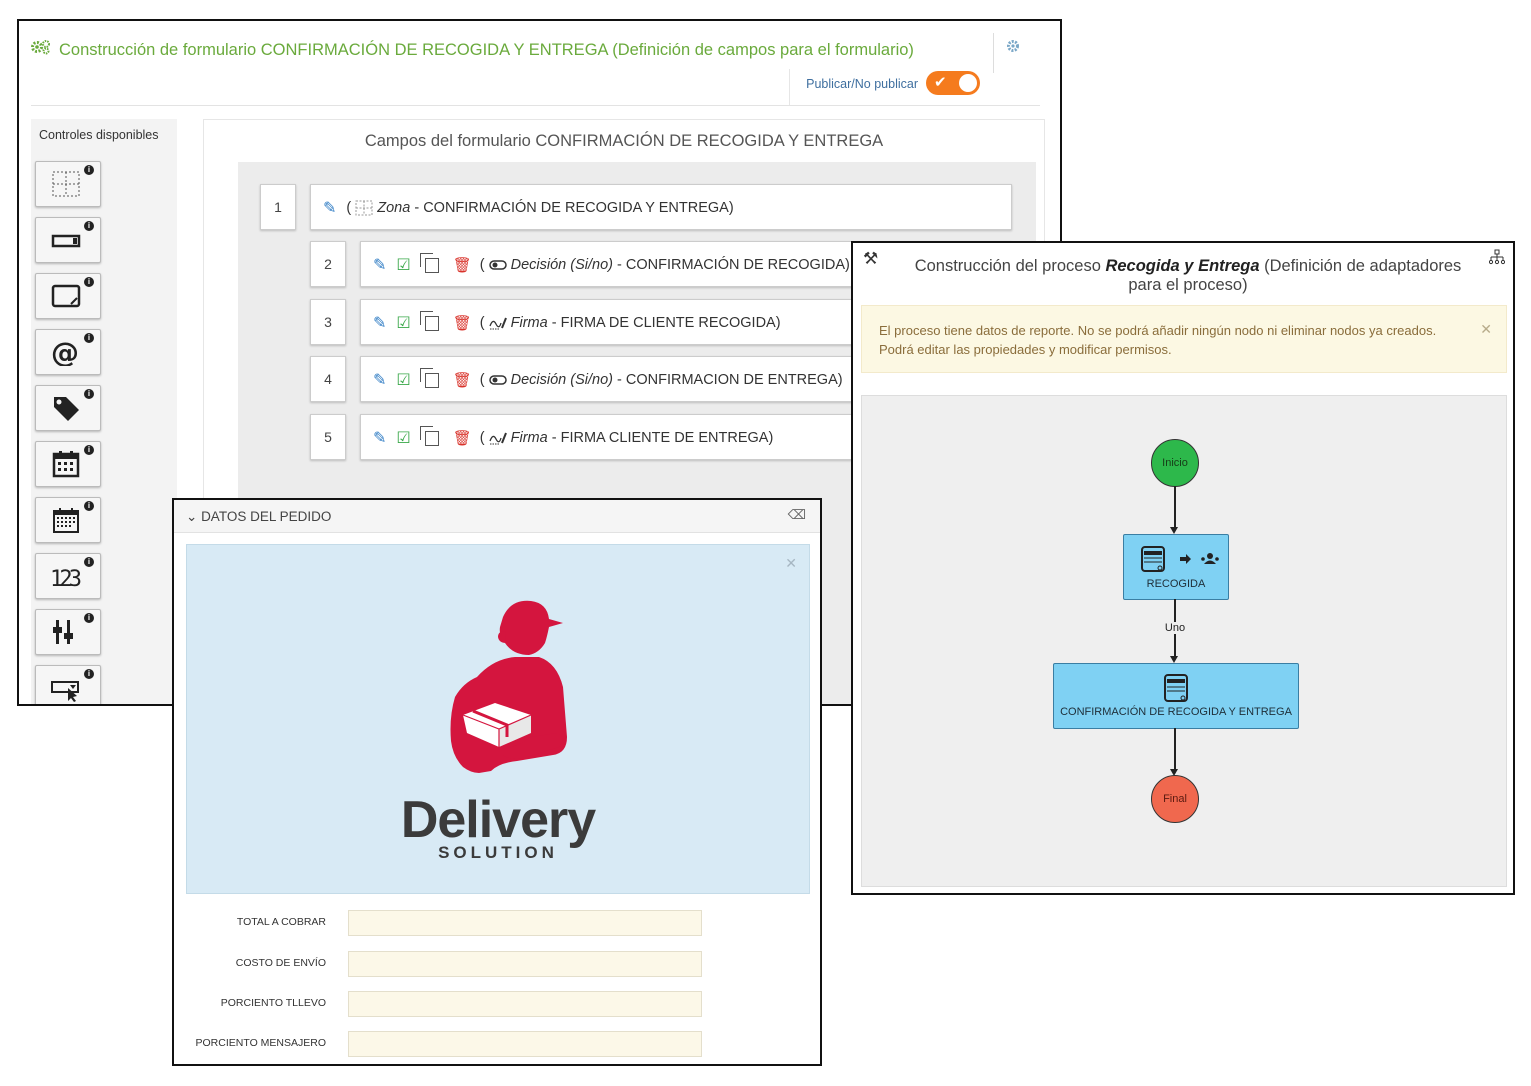 The width and height of the screenshot is (1531, 1086). I want to click on field-name: FIRMA CLIENTE DE ENTREGA), so click(667, 438).